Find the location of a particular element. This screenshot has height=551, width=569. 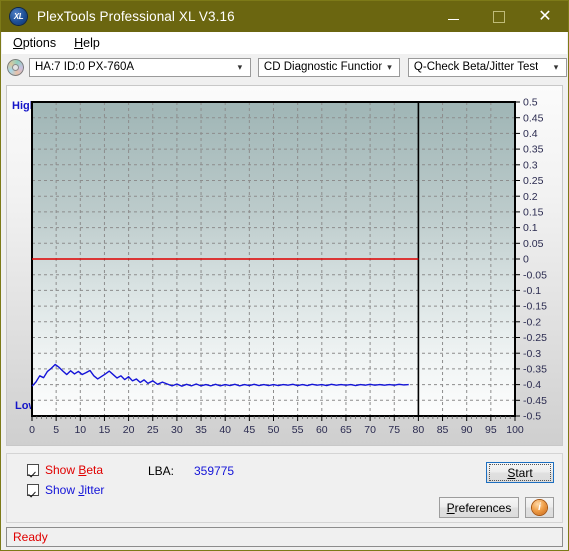

start-button-label: tart is located at coordinates (524, 472).